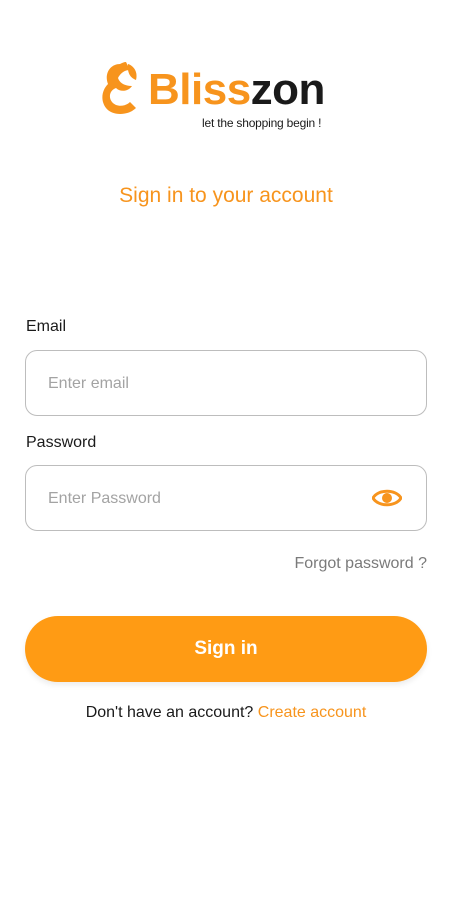 This screenshot has height=900, width=452. What do you see at coordinates (387, 498) in the screenshot?
I see `eye-icon` at bounding box center [387, 498].